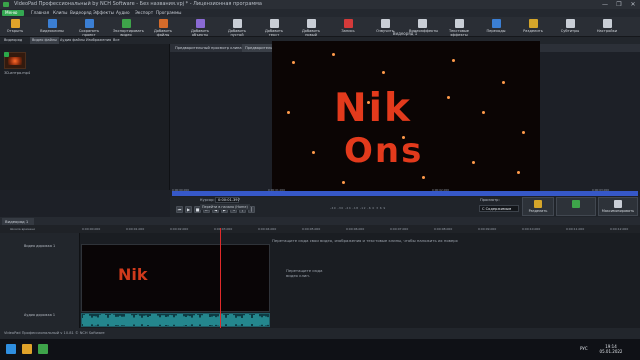  I want to click on tab-clip-preview: Предварительный просмотр клипа, so click(208, 48).